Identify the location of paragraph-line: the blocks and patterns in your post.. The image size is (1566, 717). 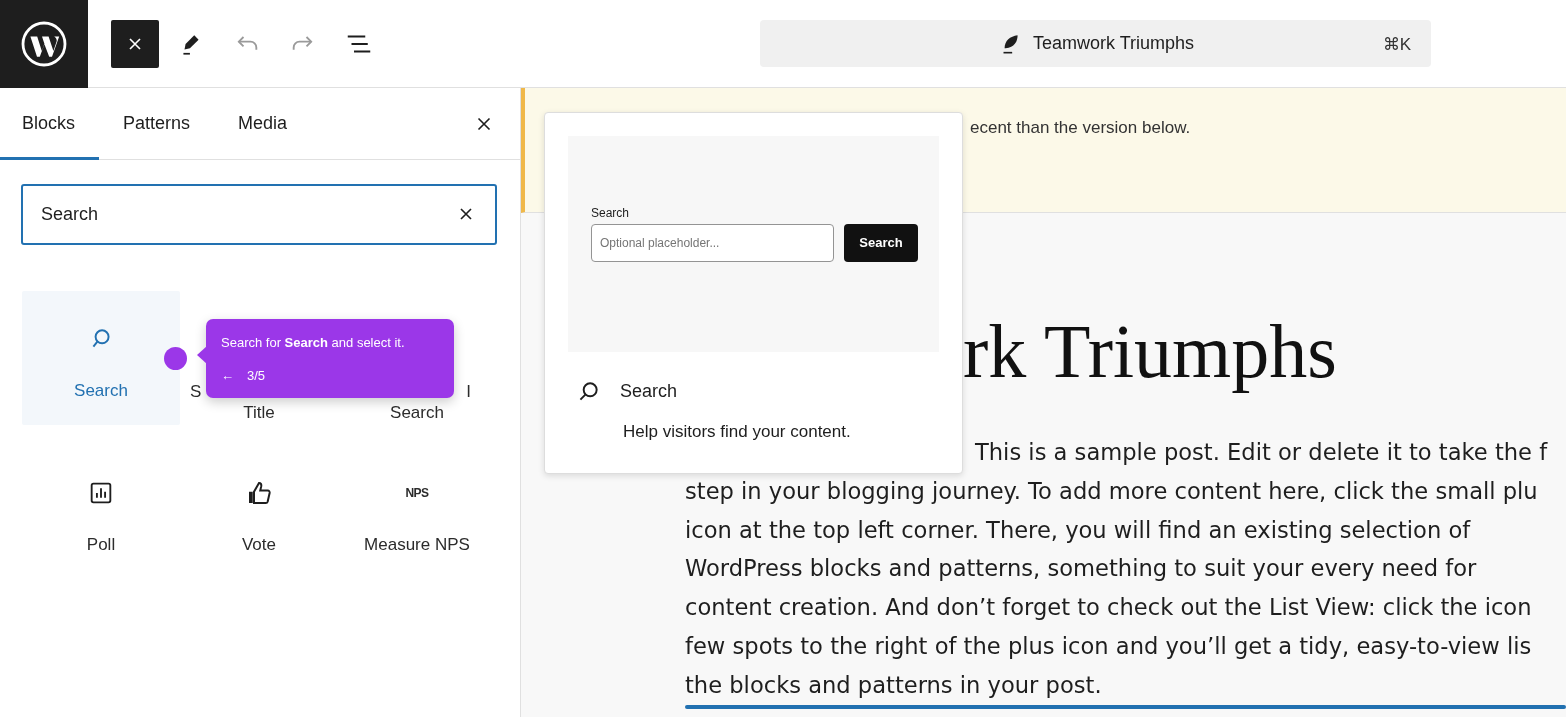
(894, 685).